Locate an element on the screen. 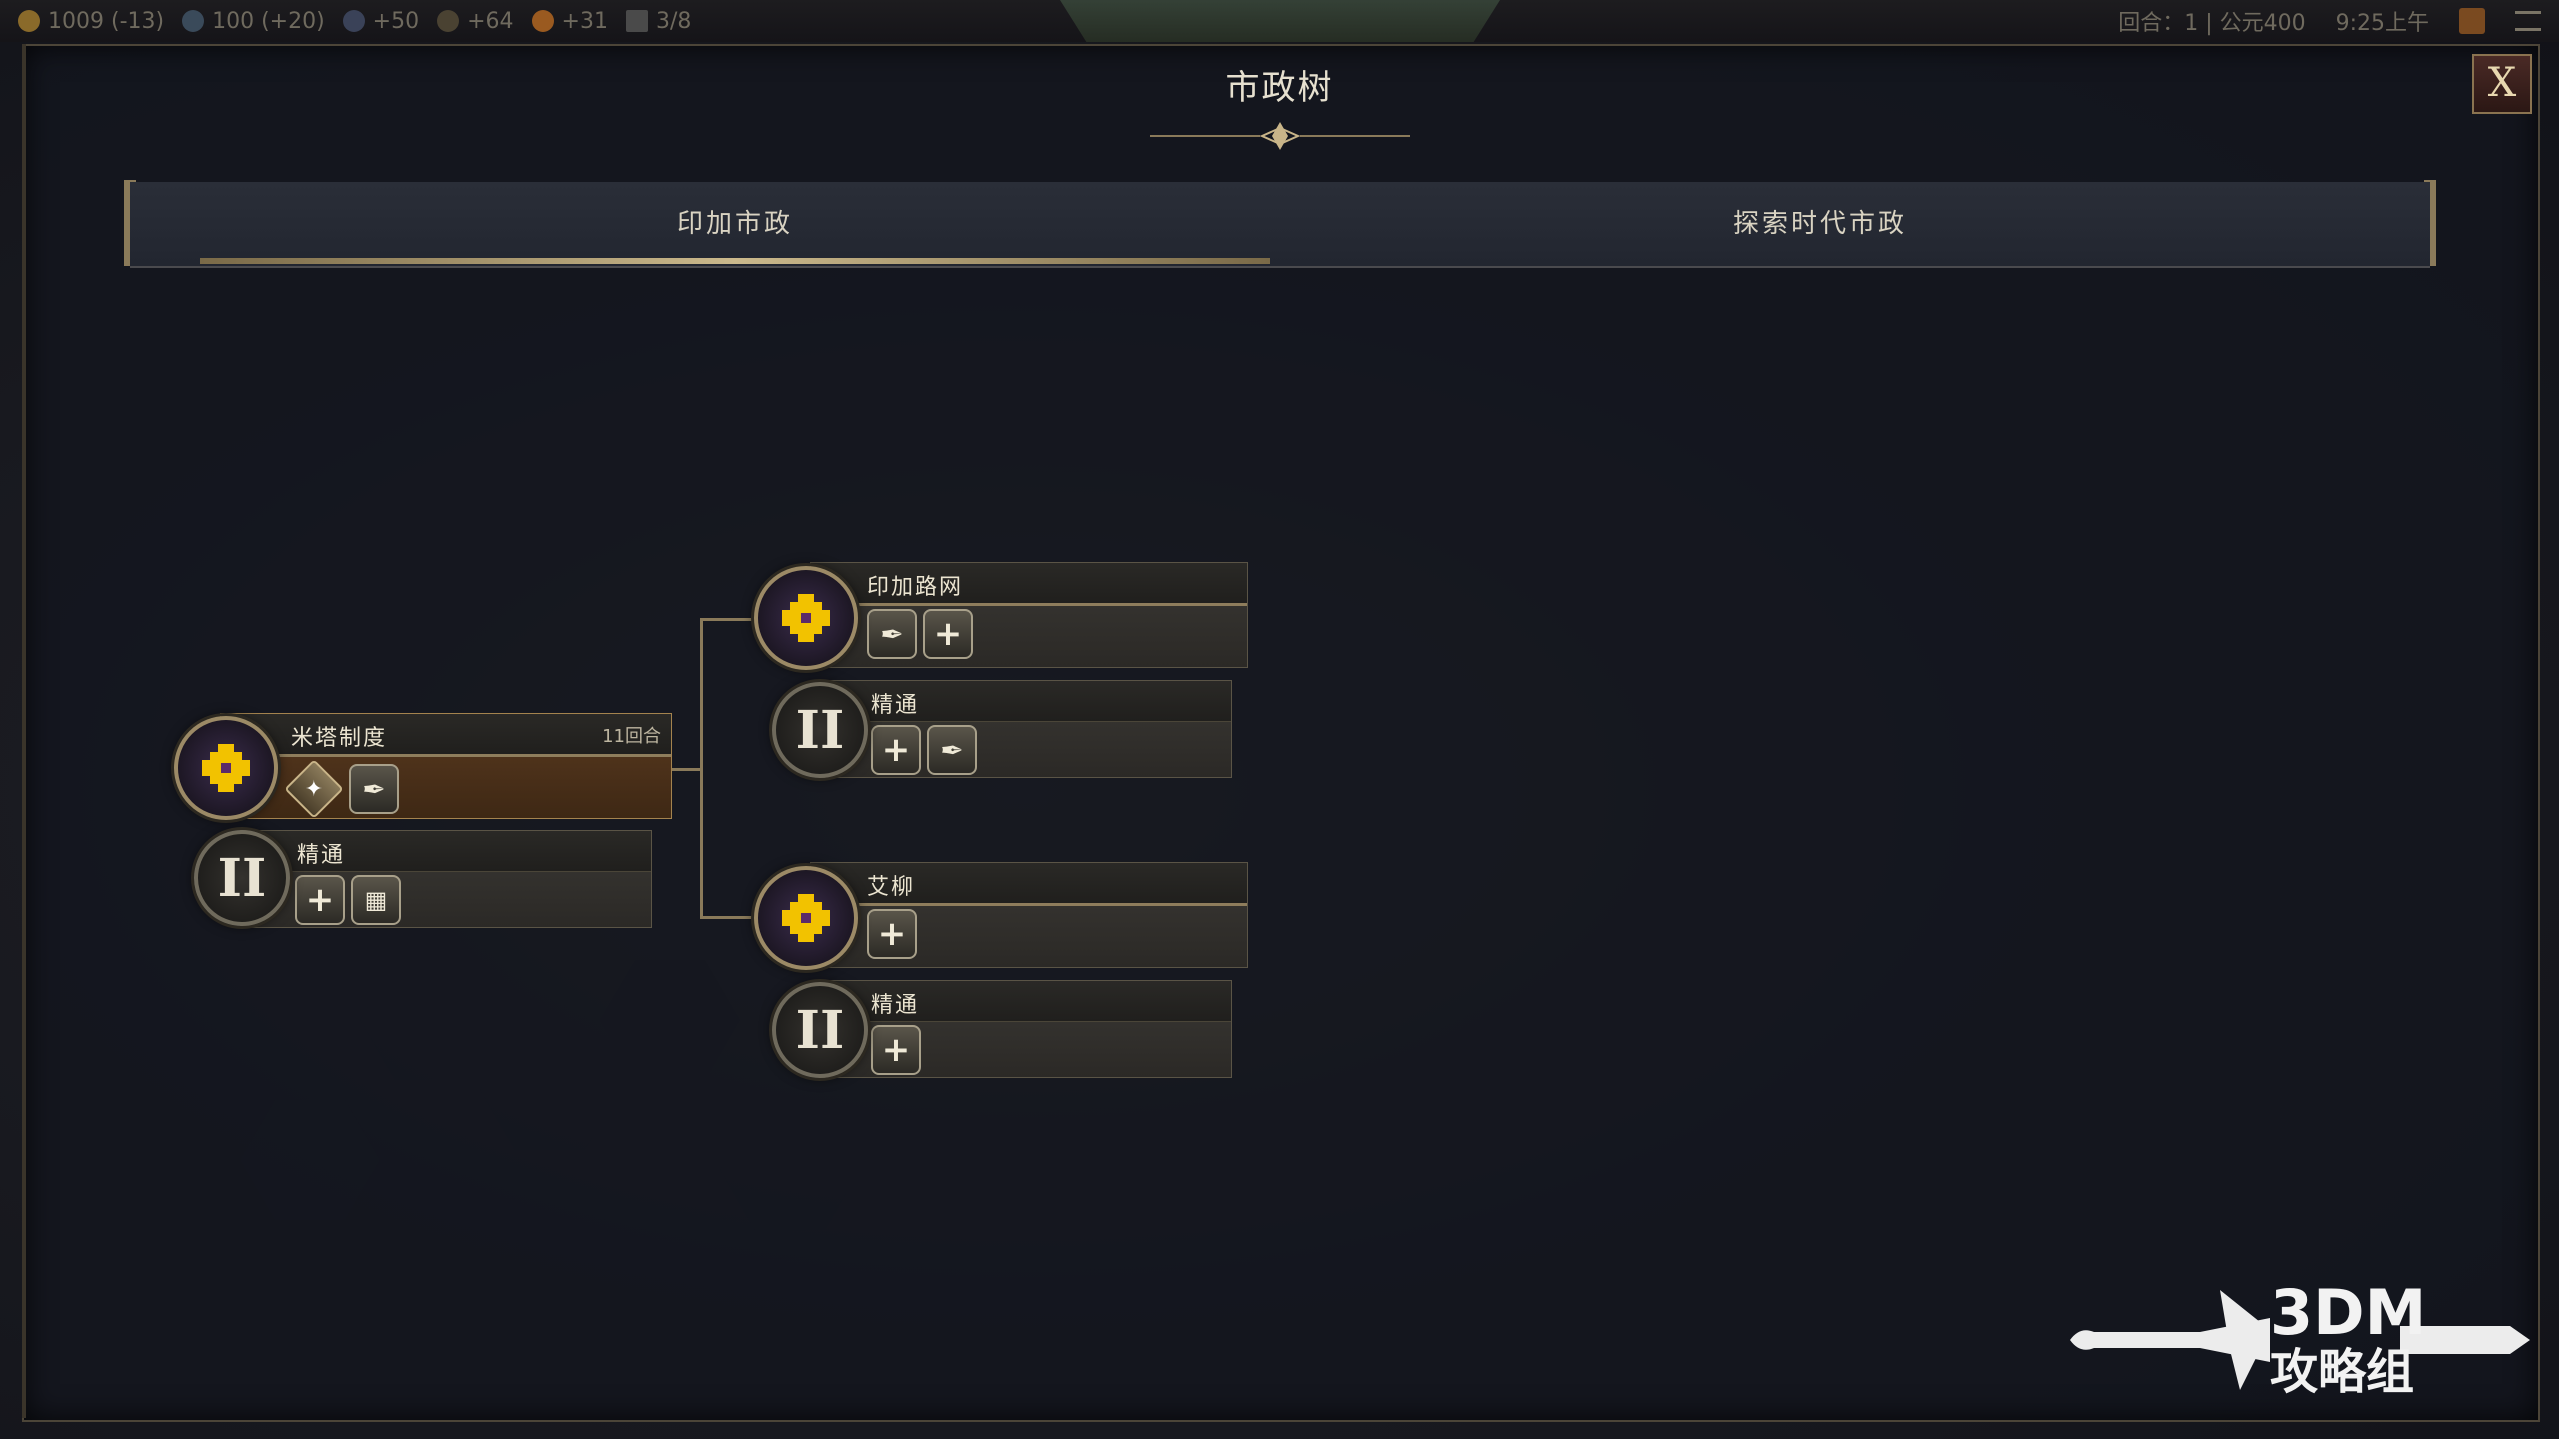 The image size is (2559, 1439). topbar-right: 回合：1 | 公元400 9:25上午 is located at coordinates (2338, 21).